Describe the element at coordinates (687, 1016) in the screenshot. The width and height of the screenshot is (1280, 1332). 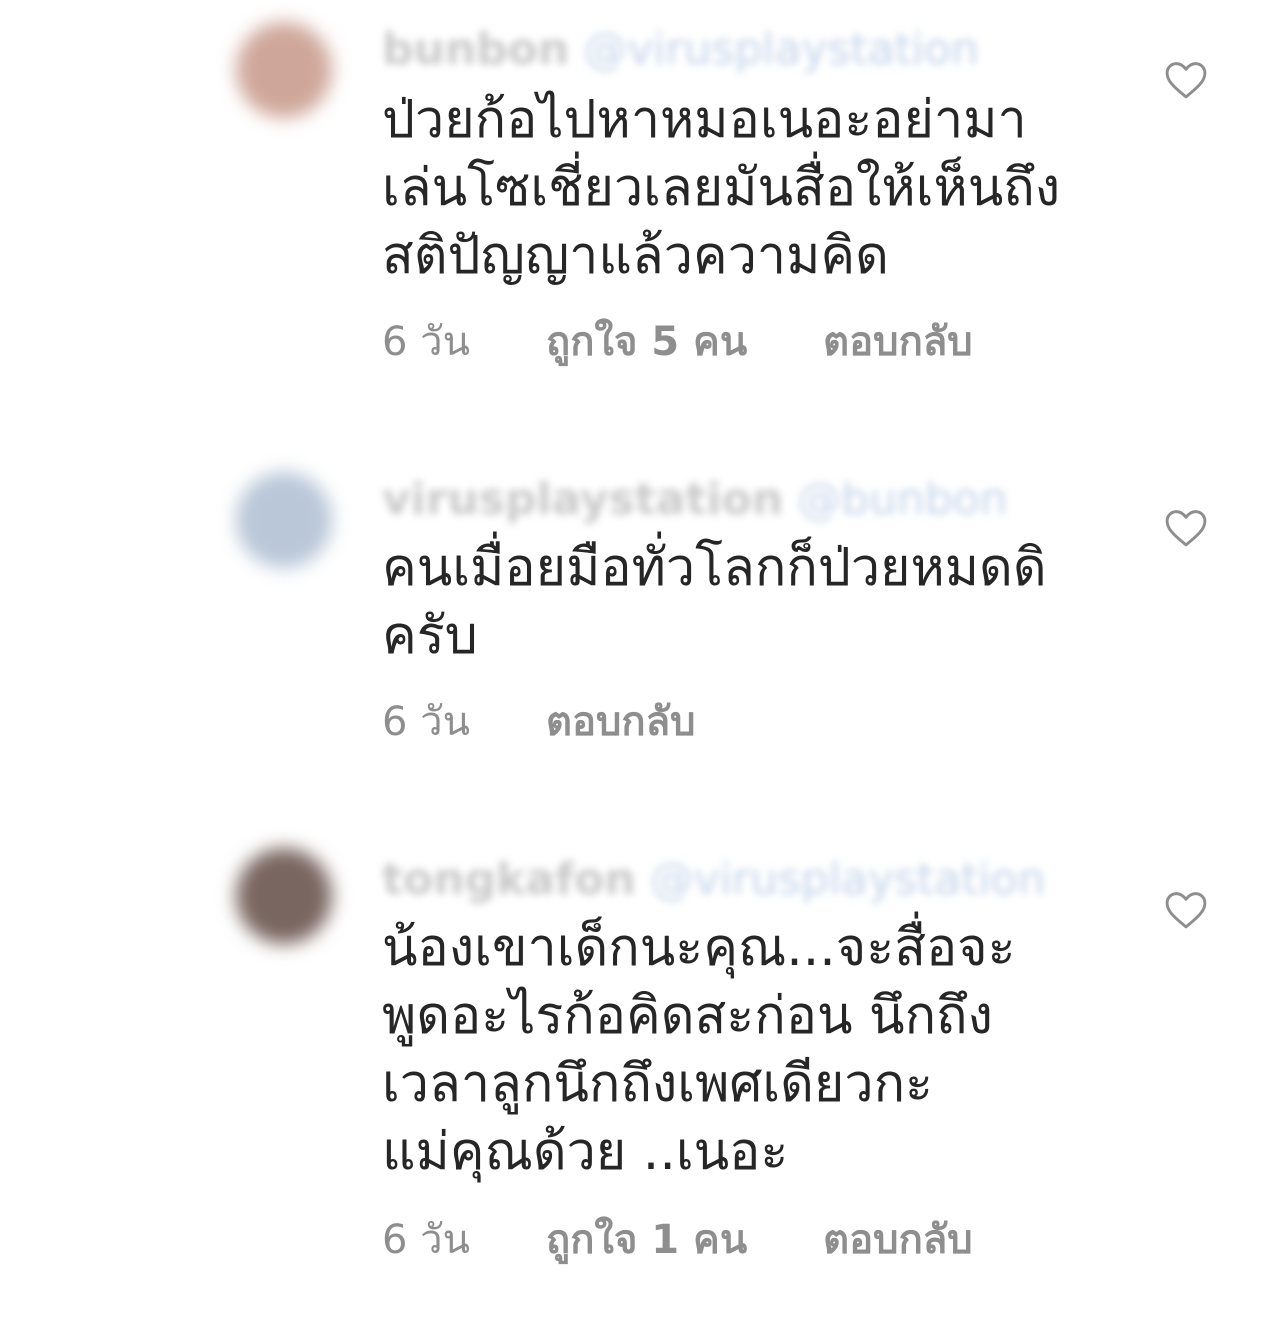
I see `comment-text-line: พูดอะไรก้อคิดสะก่อน นึกถึง` at that location.